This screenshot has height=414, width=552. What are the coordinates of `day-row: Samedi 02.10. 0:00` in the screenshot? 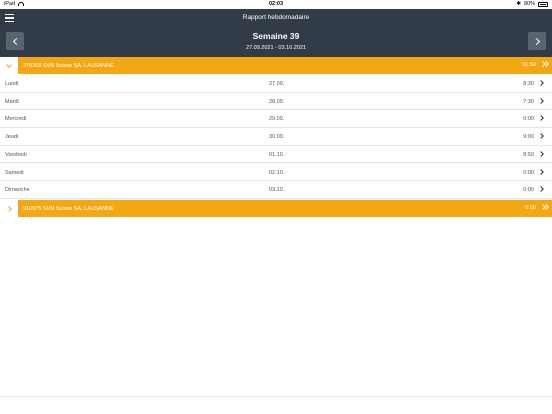 It's located at (276, 173).